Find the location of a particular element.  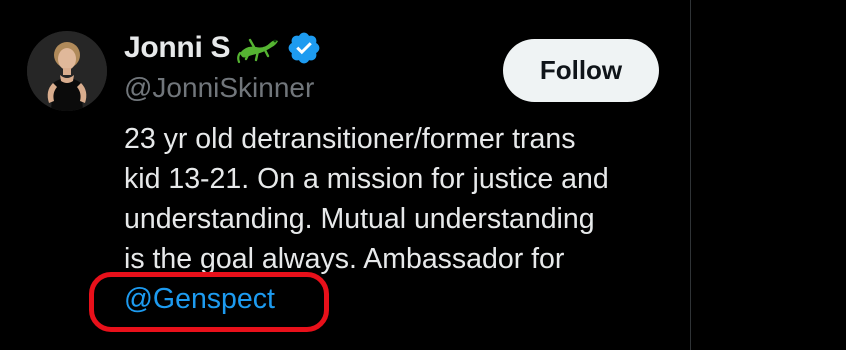

bio-line: kid 13-21. On a mission for justice and is located at coordinates (366, 179).